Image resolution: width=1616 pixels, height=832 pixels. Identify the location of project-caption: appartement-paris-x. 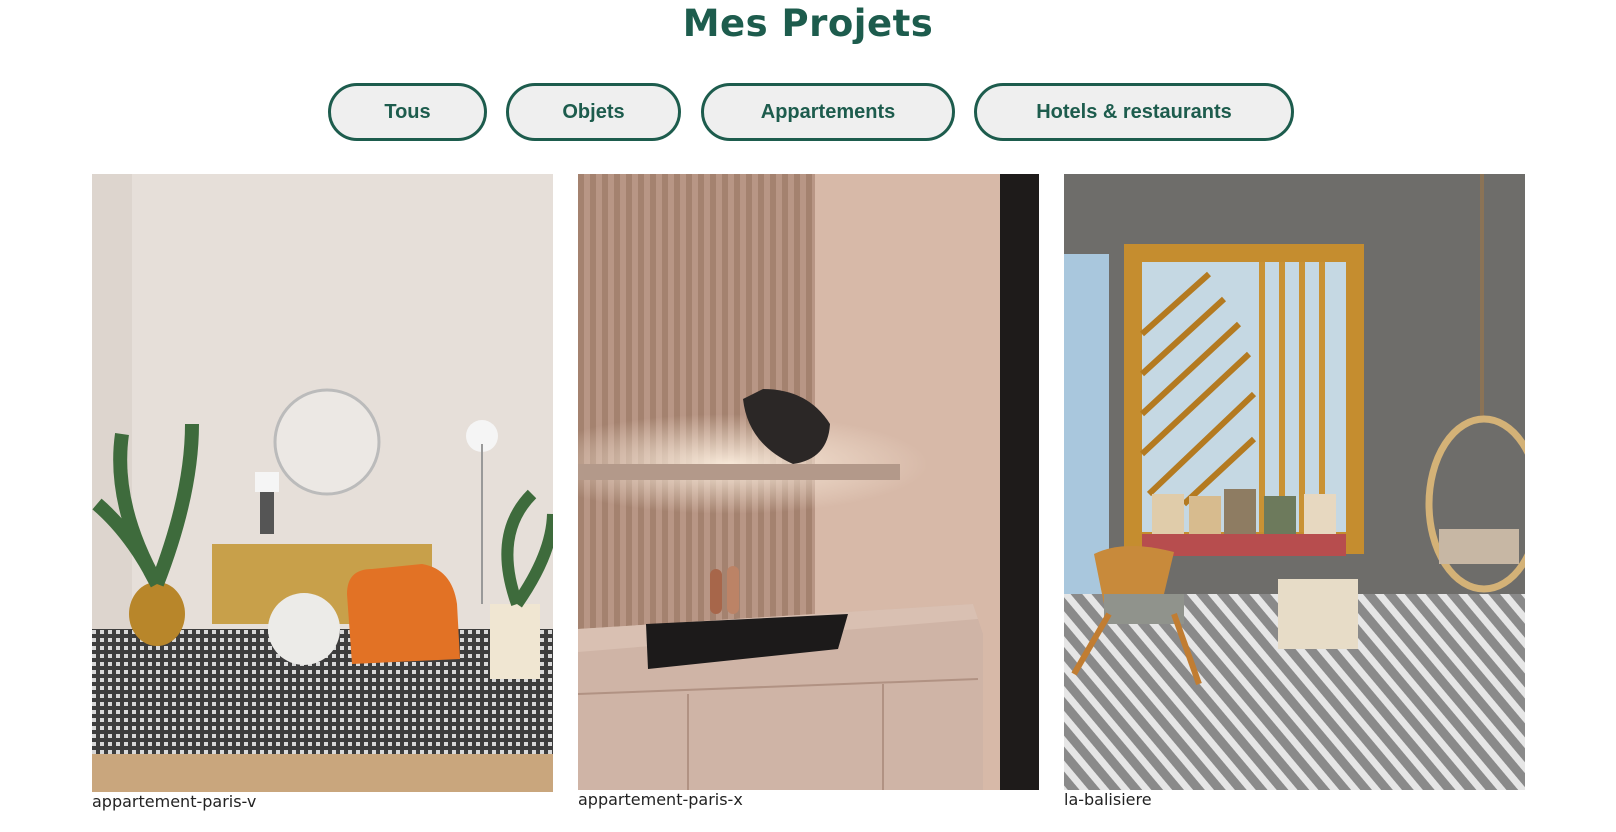
(660, 799).